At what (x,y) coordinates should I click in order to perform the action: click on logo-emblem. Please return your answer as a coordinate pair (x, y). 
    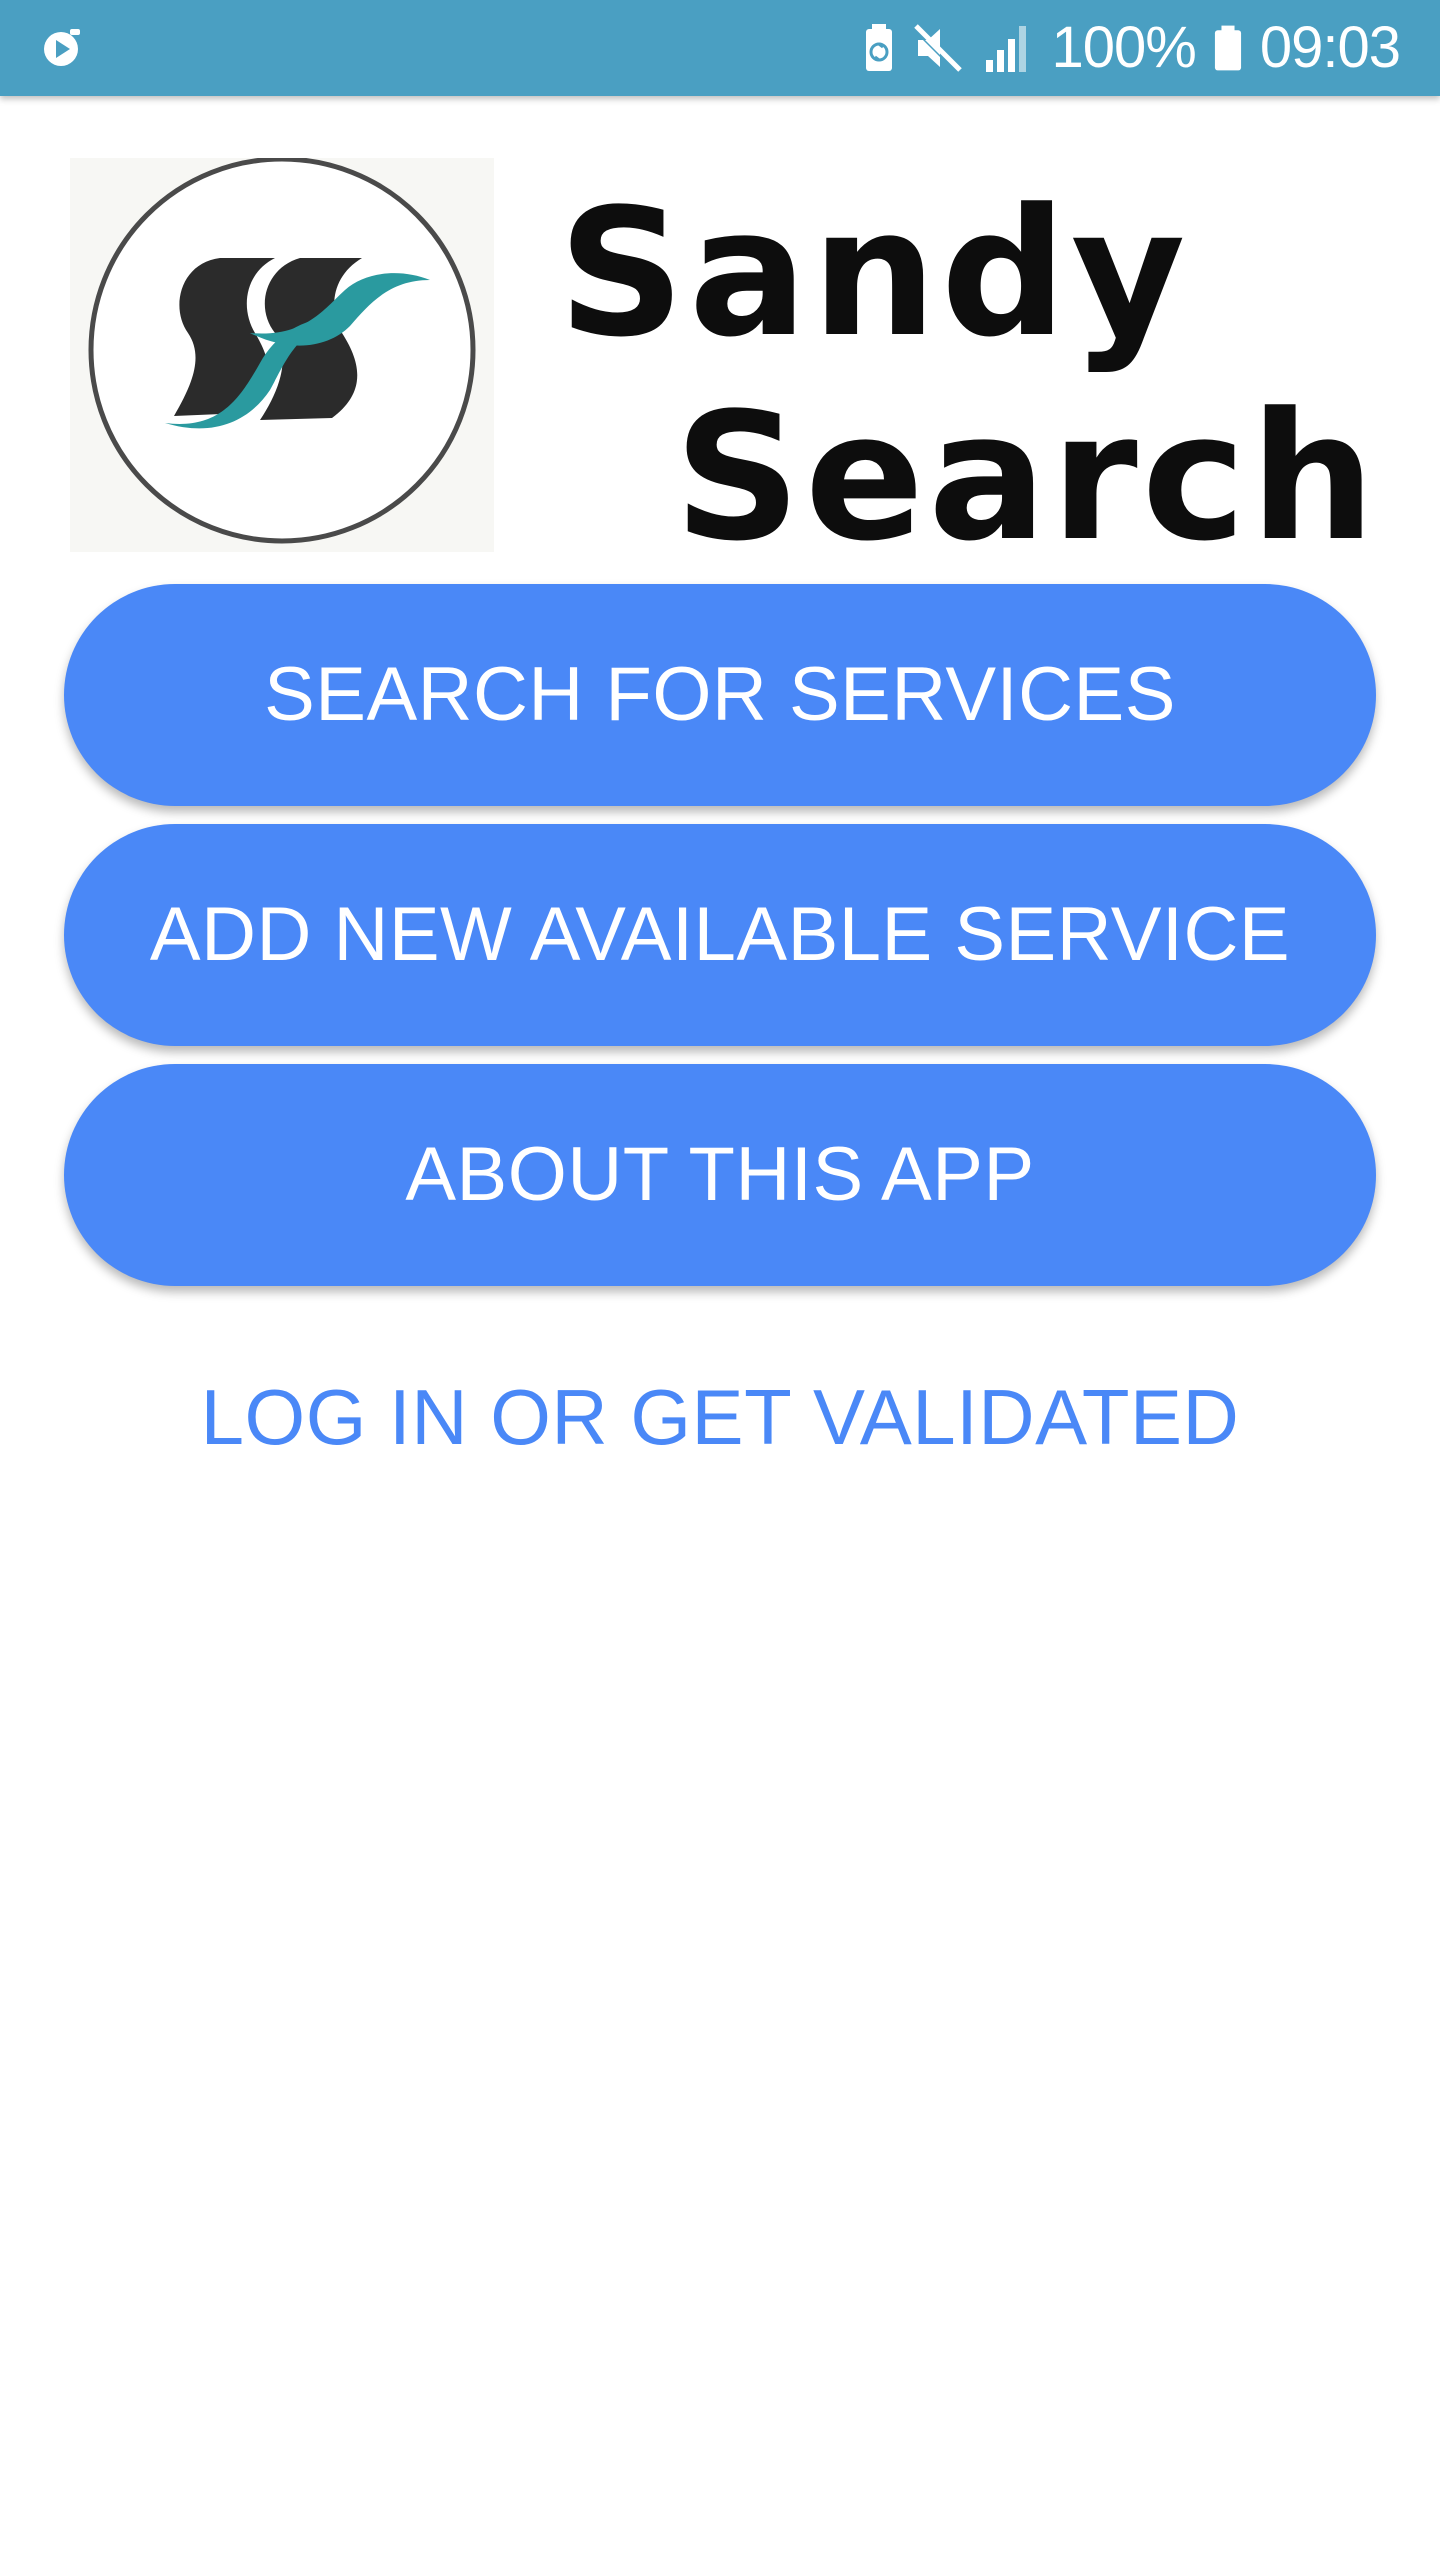
    Looking at the image, I should click on (282, 354).